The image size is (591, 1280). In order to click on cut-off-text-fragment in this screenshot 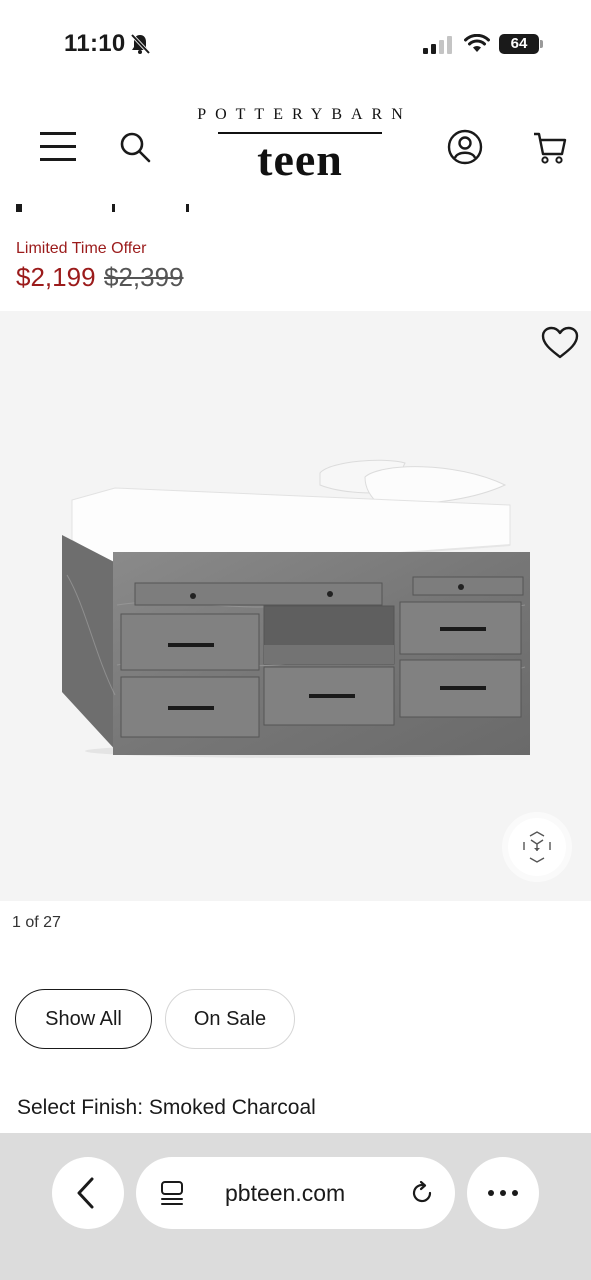, I will do `click(102, 208)`.